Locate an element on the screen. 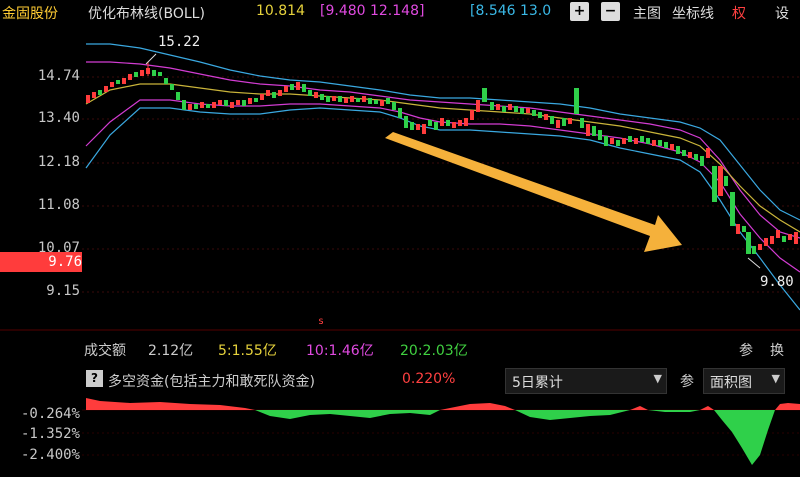  price-tick-2: 13.40 is located at coordinates (58, 118).